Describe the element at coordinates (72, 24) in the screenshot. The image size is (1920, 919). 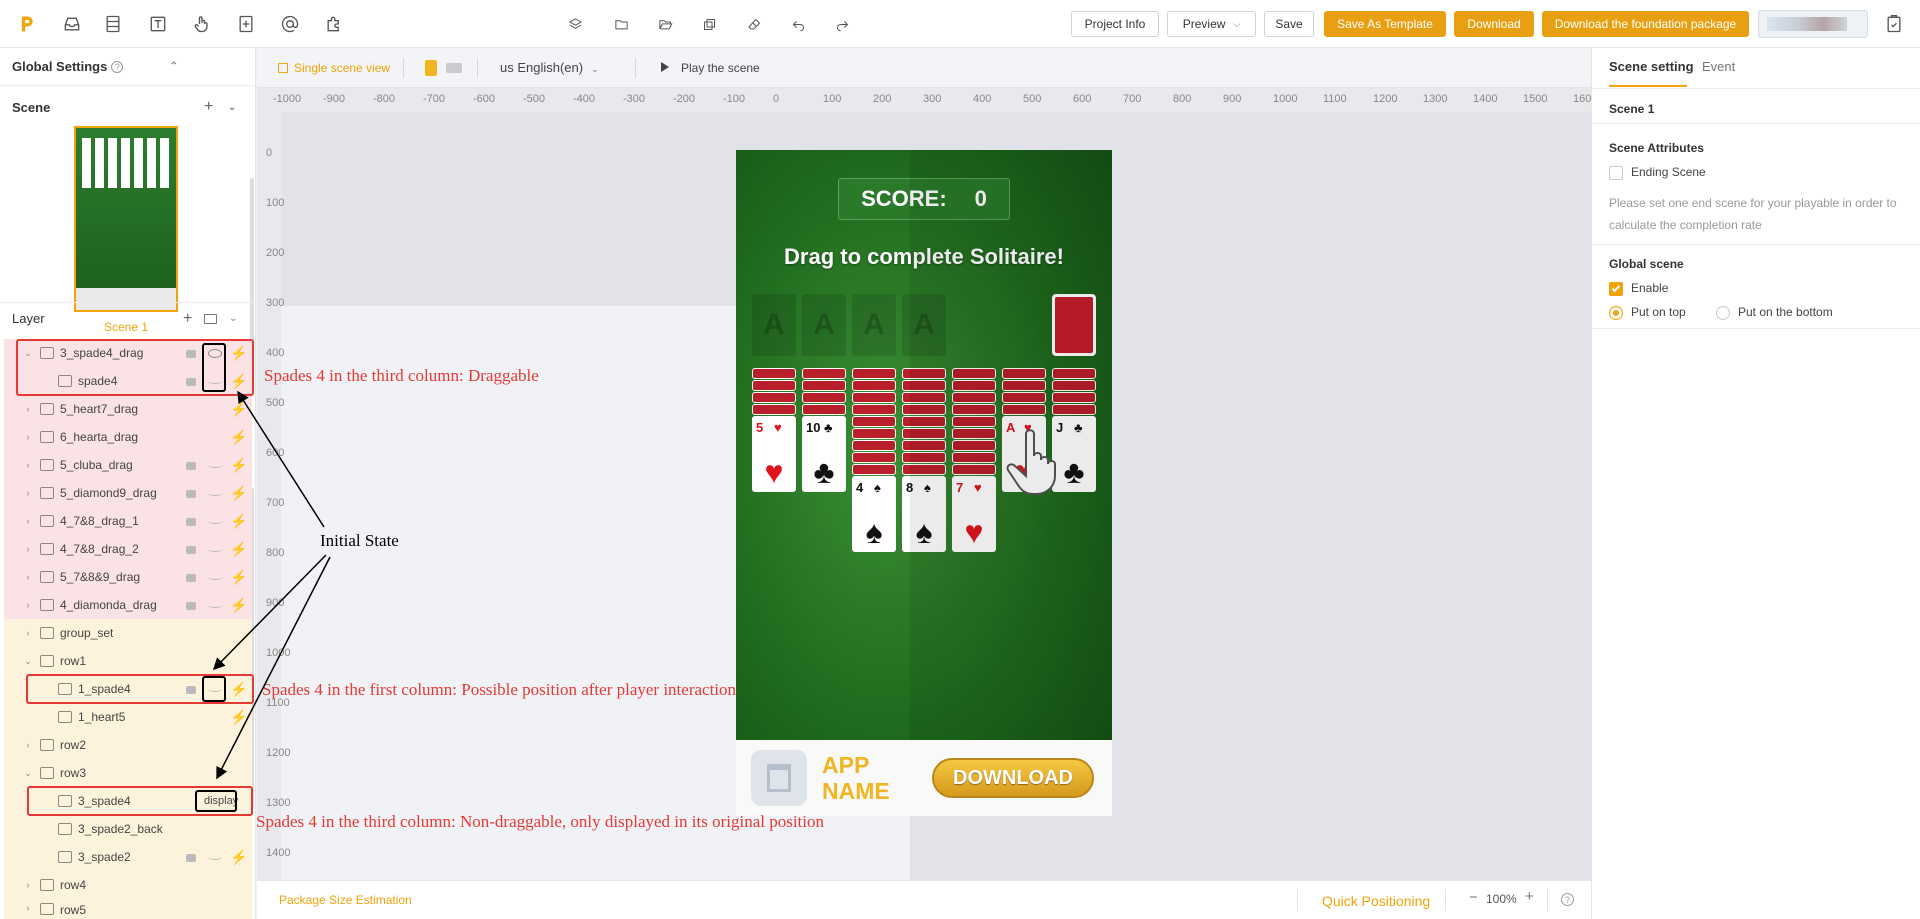
I see `inbox-icon` at that location.